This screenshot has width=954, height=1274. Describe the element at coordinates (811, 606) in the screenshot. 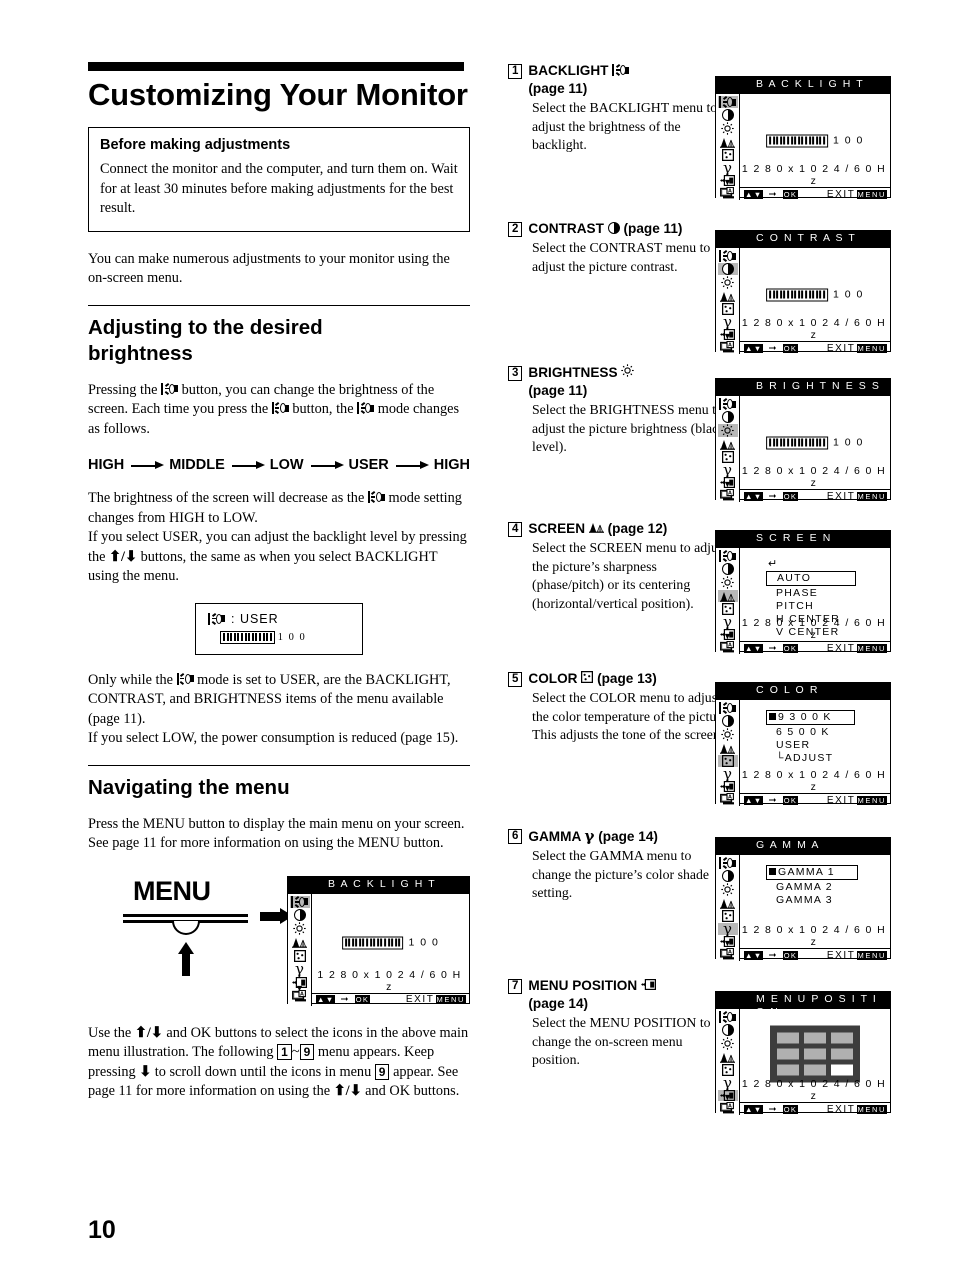

I see `osd-list-item: PITCH` at that location.